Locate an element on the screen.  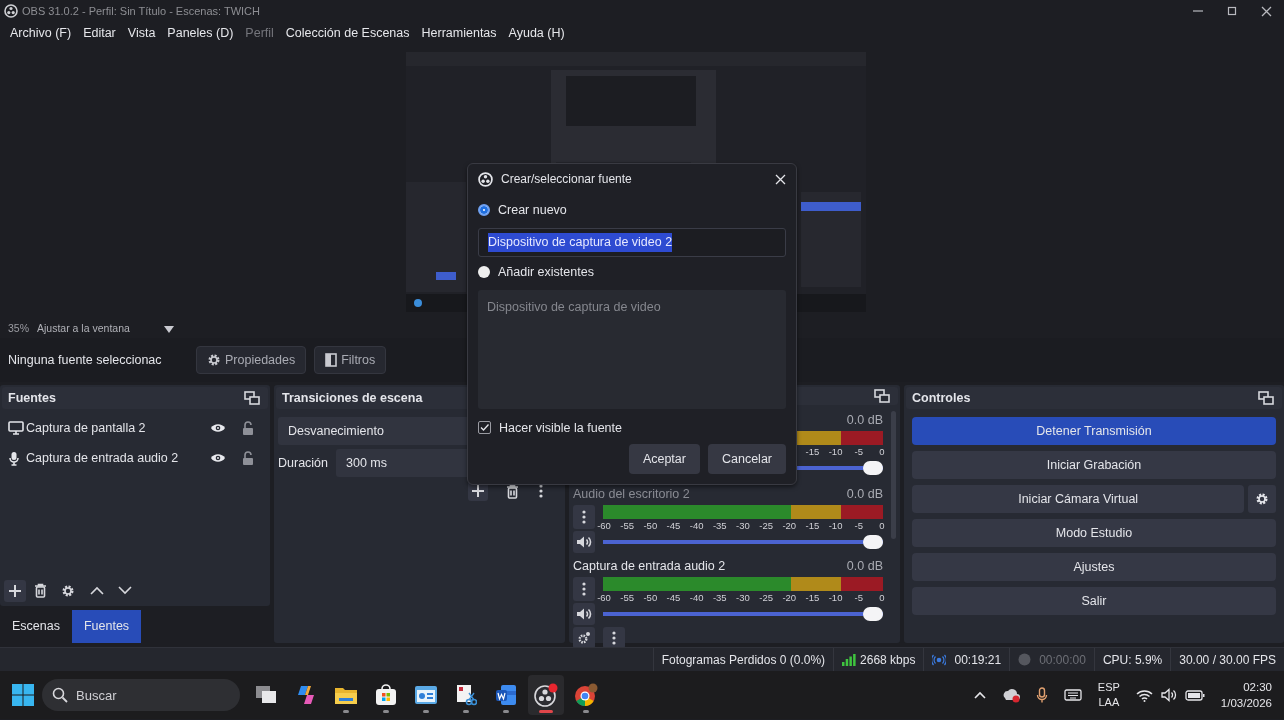
menu-item: Editar is located at coordinates (99, 33).